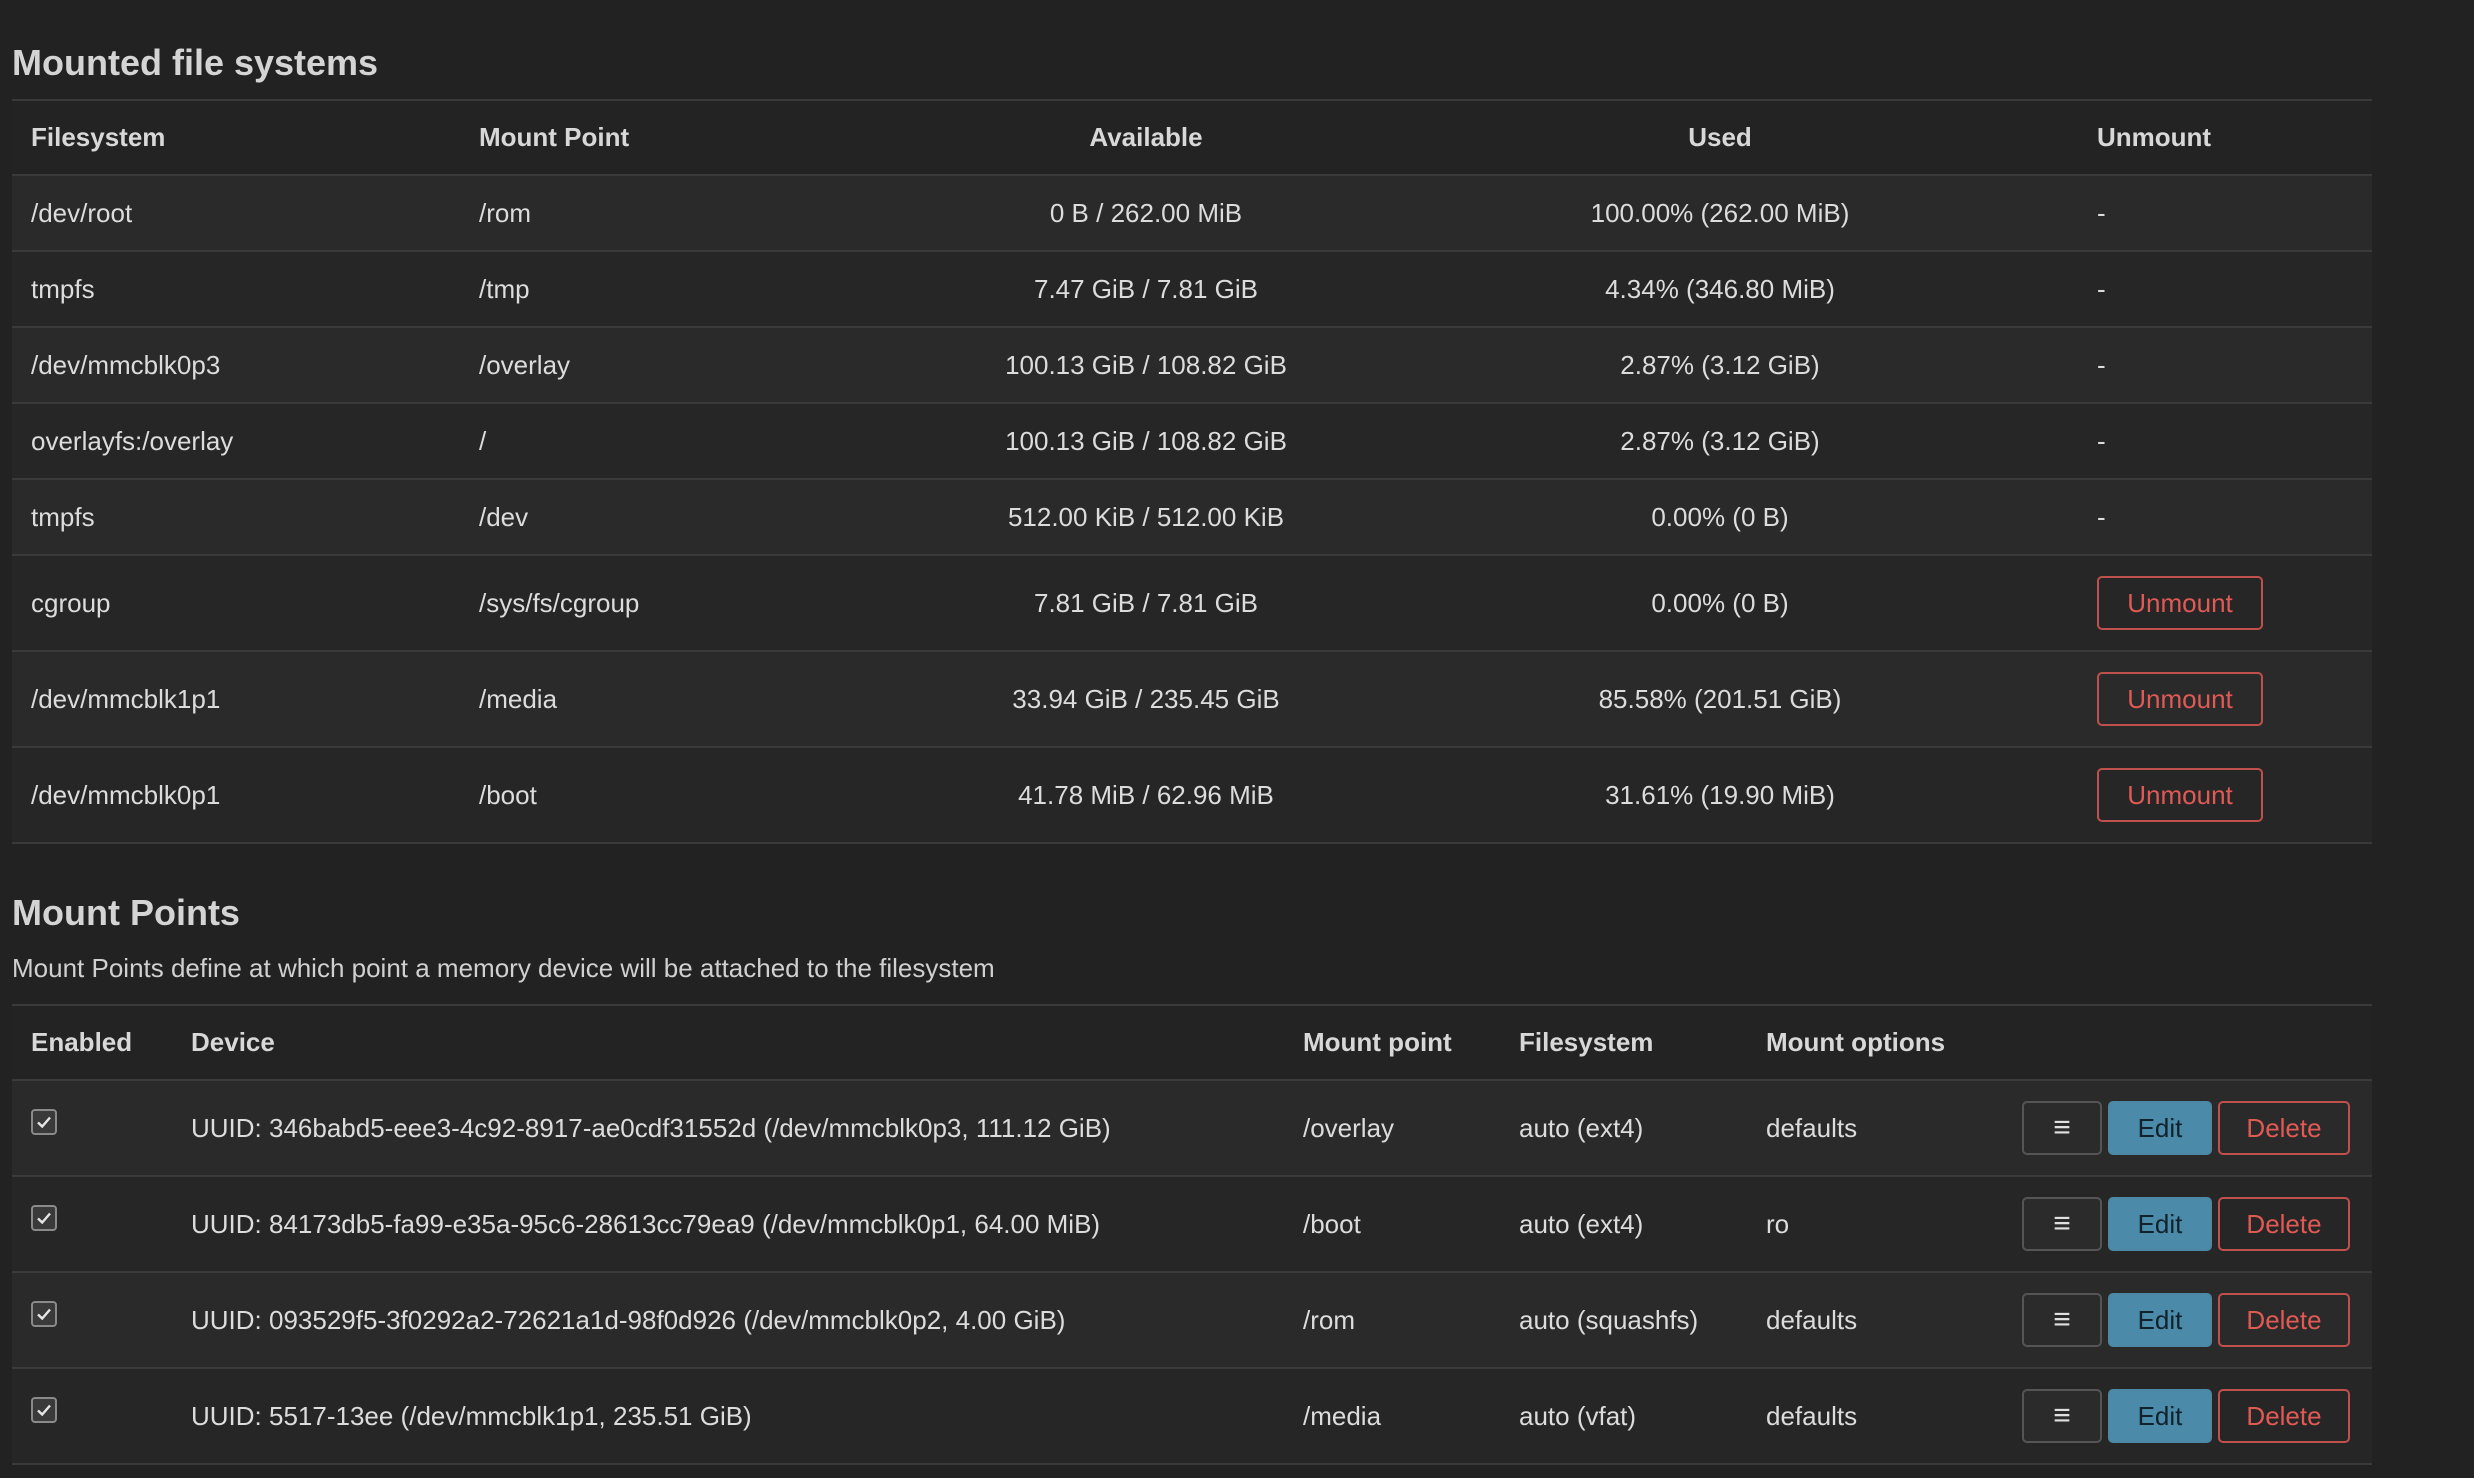 The width and height of the screenshot is (2474, 1478). What do you see at coordinates (1623, 1320) in the screenshot?
I see `filesystem-cell: auto (squashfs)` at bounding box center [1623, 1320].